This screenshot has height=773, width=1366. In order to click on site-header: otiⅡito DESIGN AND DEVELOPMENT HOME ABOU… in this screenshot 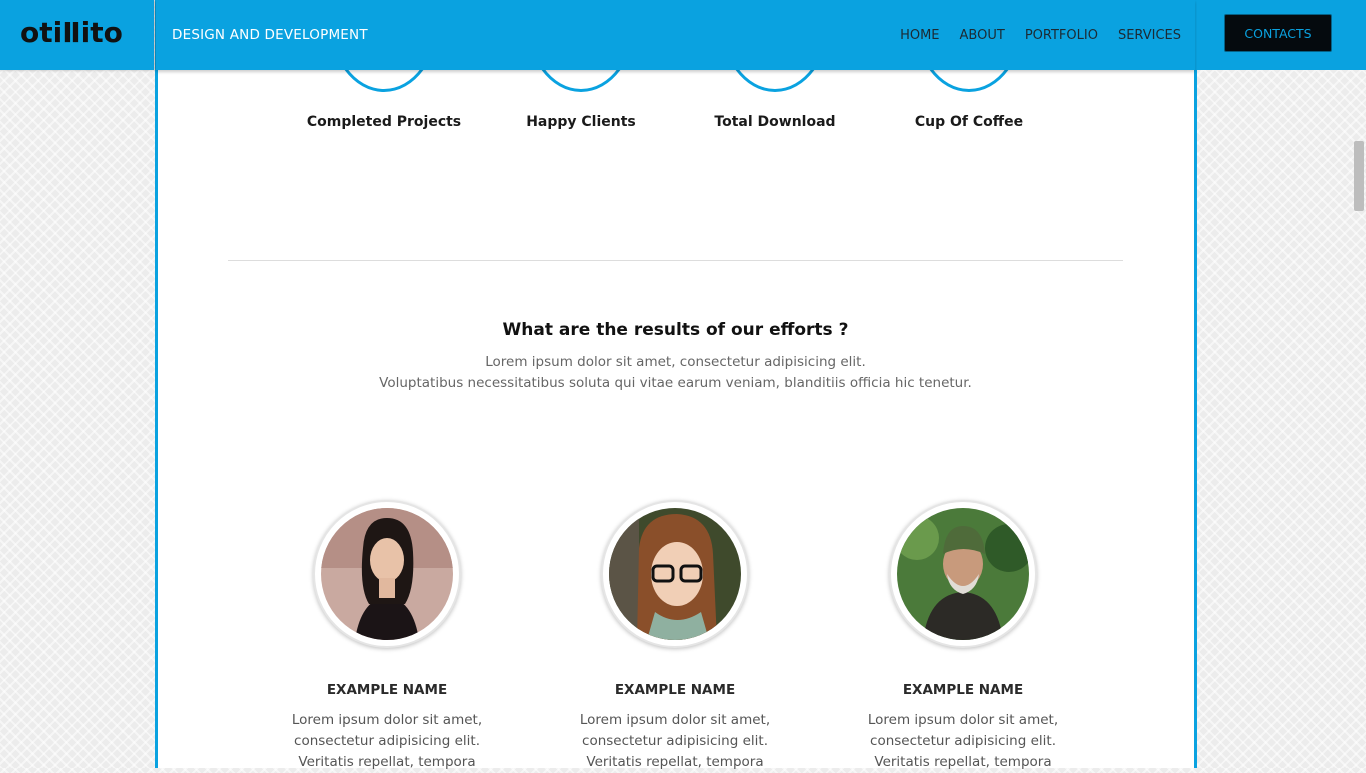, I will do `click(683, 35)`.